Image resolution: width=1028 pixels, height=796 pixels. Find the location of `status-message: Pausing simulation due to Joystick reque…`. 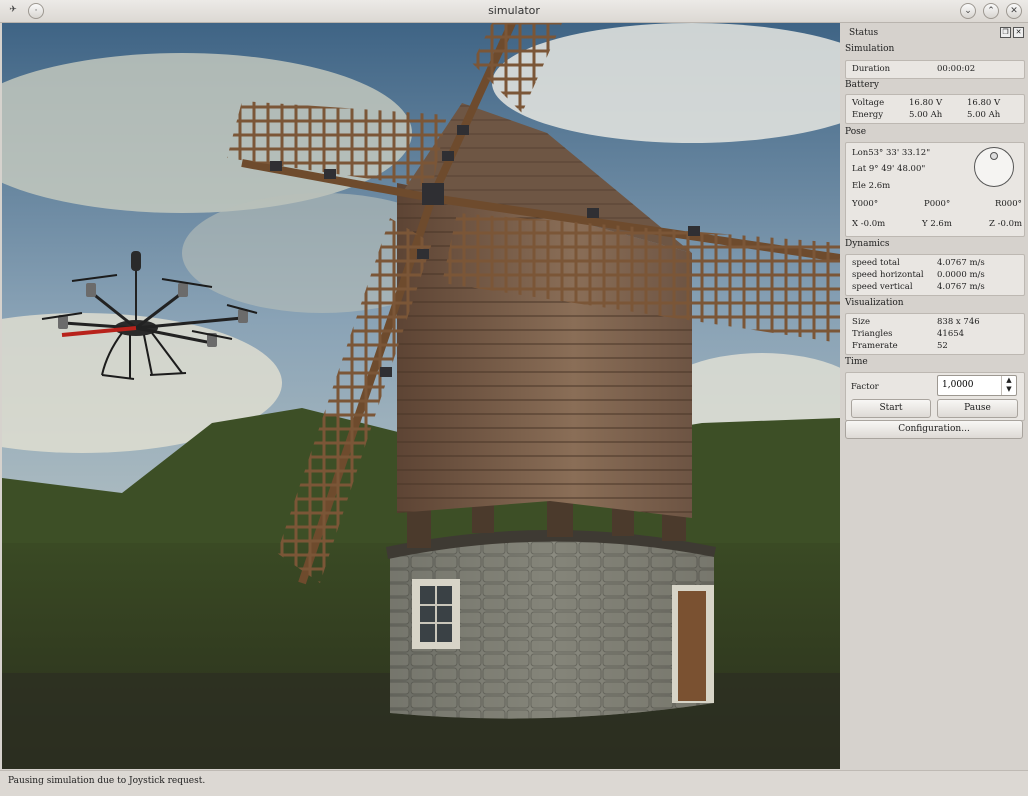

status-message: Pausing simulation due to Joystick reque… is located at coordinates (107, 781).